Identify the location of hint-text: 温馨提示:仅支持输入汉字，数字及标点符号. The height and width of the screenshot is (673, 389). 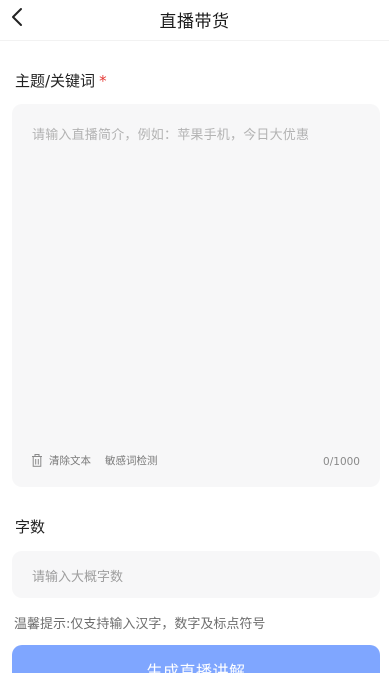
(140, 624).